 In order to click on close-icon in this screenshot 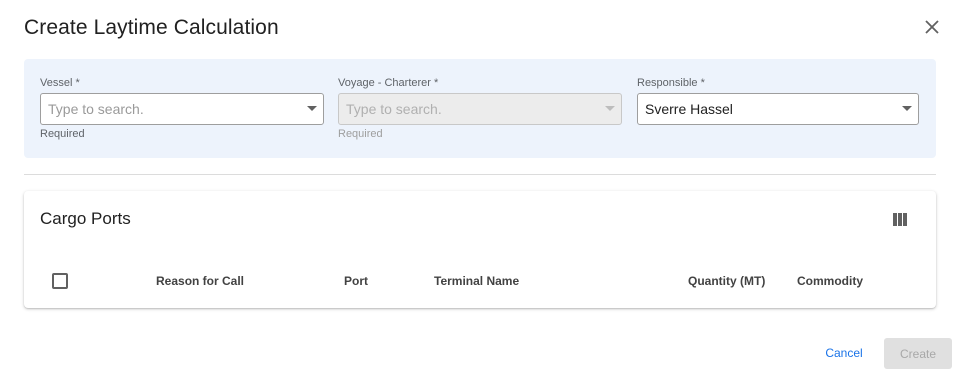, I will do `click(932, 27)`.